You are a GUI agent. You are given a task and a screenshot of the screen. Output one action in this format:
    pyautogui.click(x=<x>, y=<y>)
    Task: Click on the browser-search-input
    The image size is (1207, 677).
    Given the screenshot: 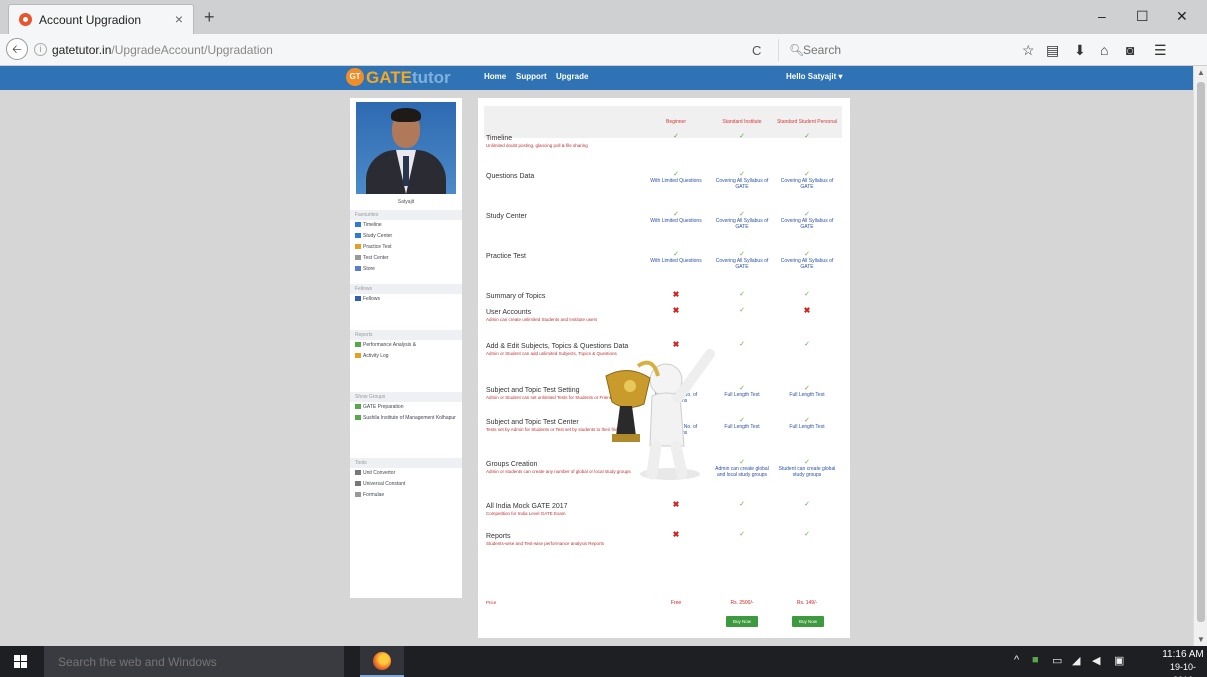 What is the action you would take?
    pyautogui.click(x=893, y=50)
    